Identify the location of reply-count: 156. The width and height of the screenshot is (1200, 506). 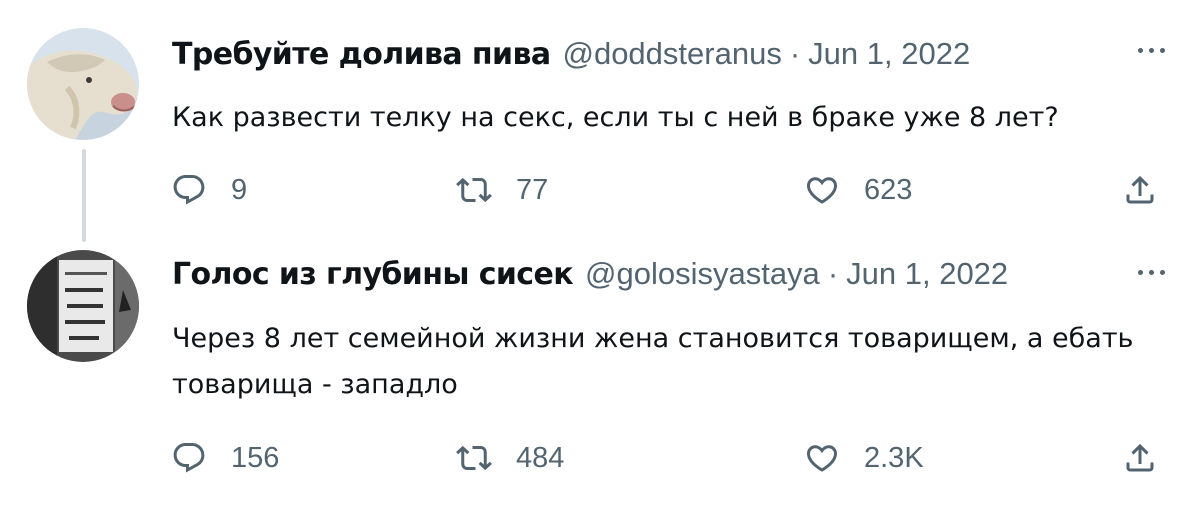
(255, 457).